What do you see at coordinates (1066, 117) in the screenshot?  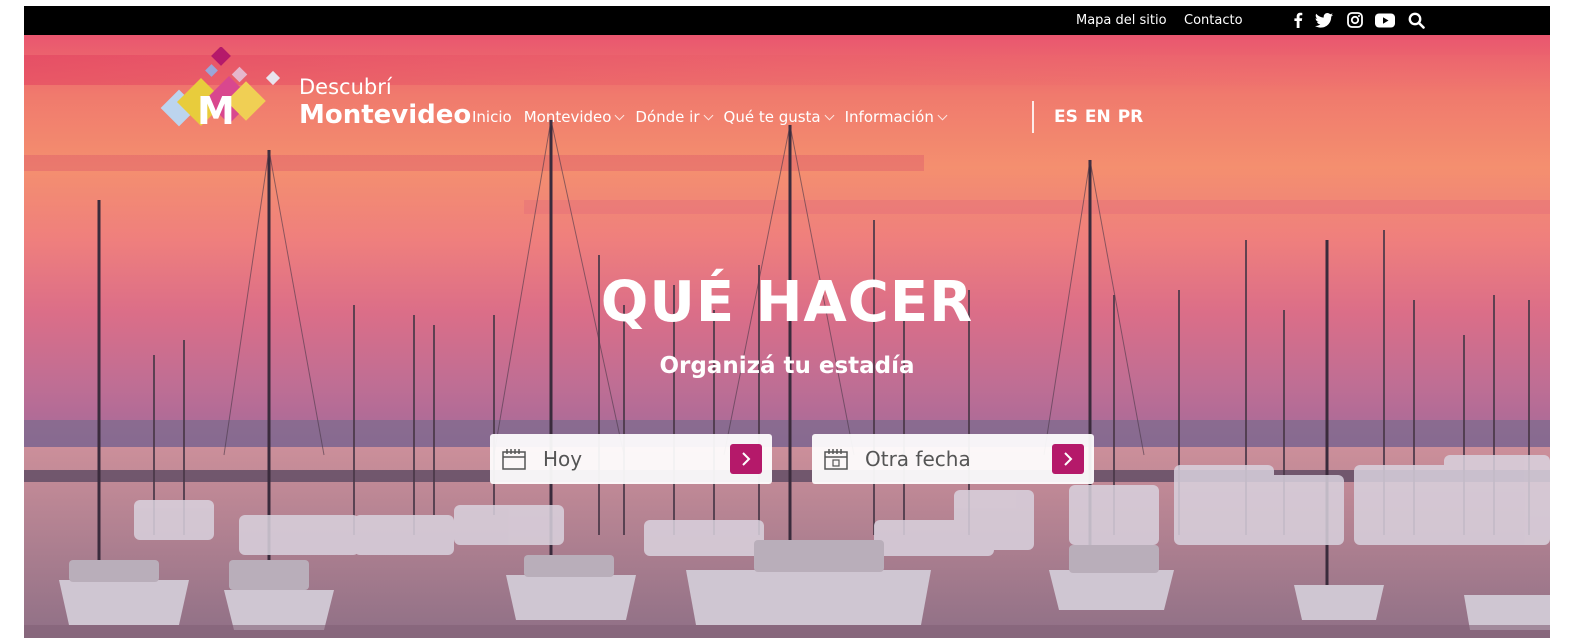 I see `lang-es: ES` at bounding box center [1066, 117].